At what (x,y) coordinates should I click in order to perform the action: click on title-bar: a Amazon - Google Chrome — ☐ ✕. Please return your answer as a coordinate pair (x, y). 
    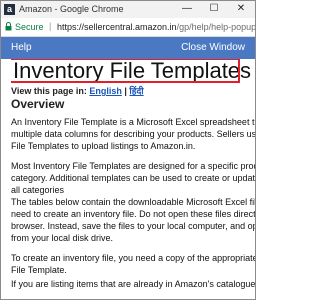
    Looking at the image, I should click on (128, 9).